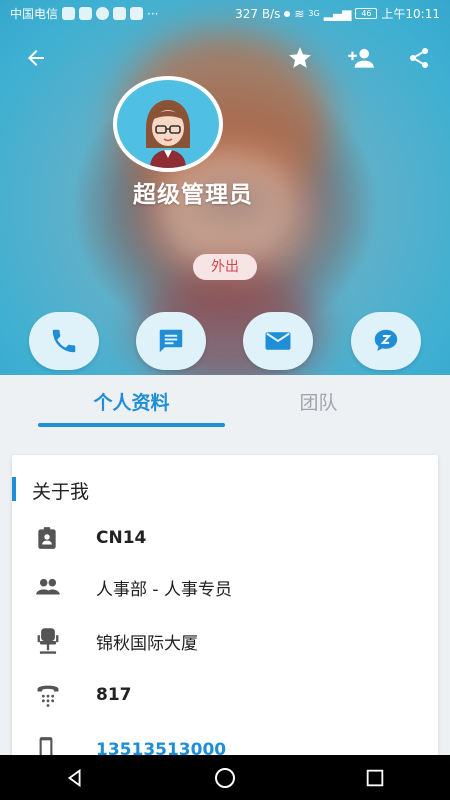 This screenshot has width=450, height=800. What do you see at coordinates (164, 589) in the screenshot?
I see `department: 人事部 - 人事专员` at bounding box center [164, 589].